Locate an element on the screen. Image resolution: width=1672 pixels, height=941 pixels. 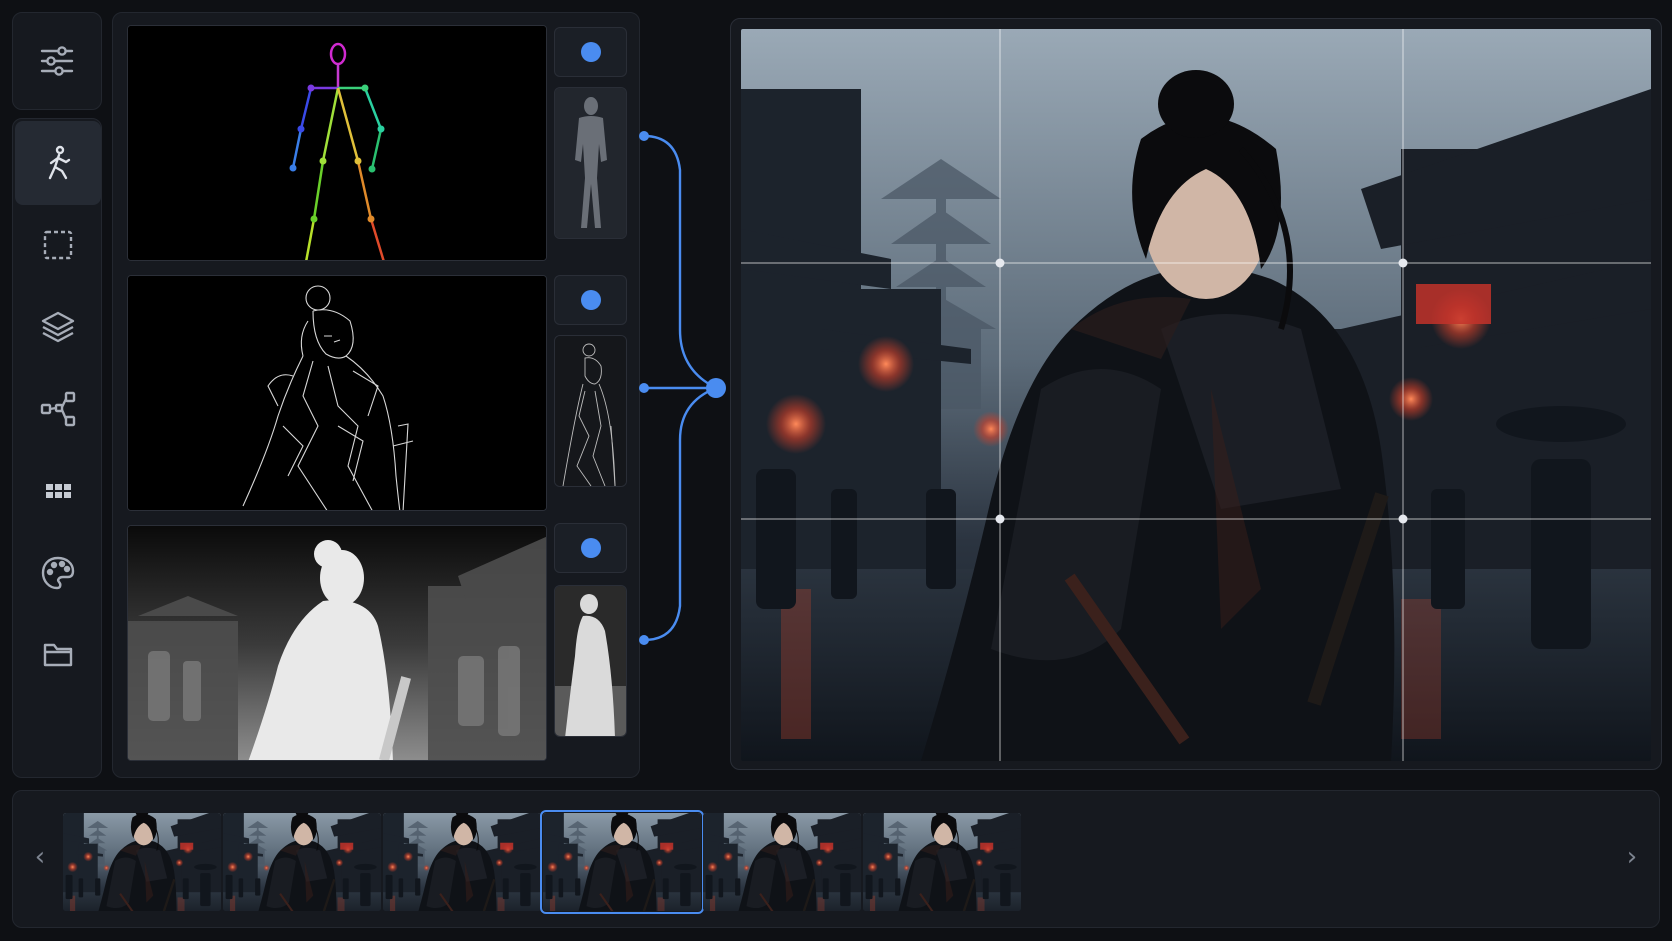
chevron-right-icon: › is located at coordinates (1632, 857).